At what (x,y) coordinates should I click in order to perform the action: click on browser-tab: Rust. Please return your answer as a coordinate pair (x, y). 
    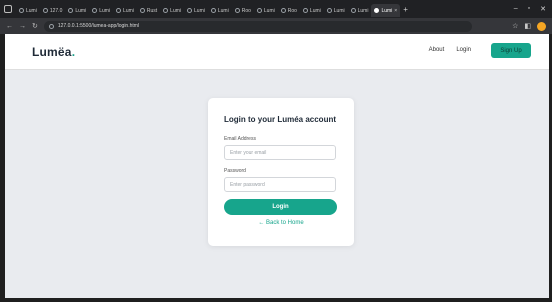
    Looking at the image, I should click on (148, 10).